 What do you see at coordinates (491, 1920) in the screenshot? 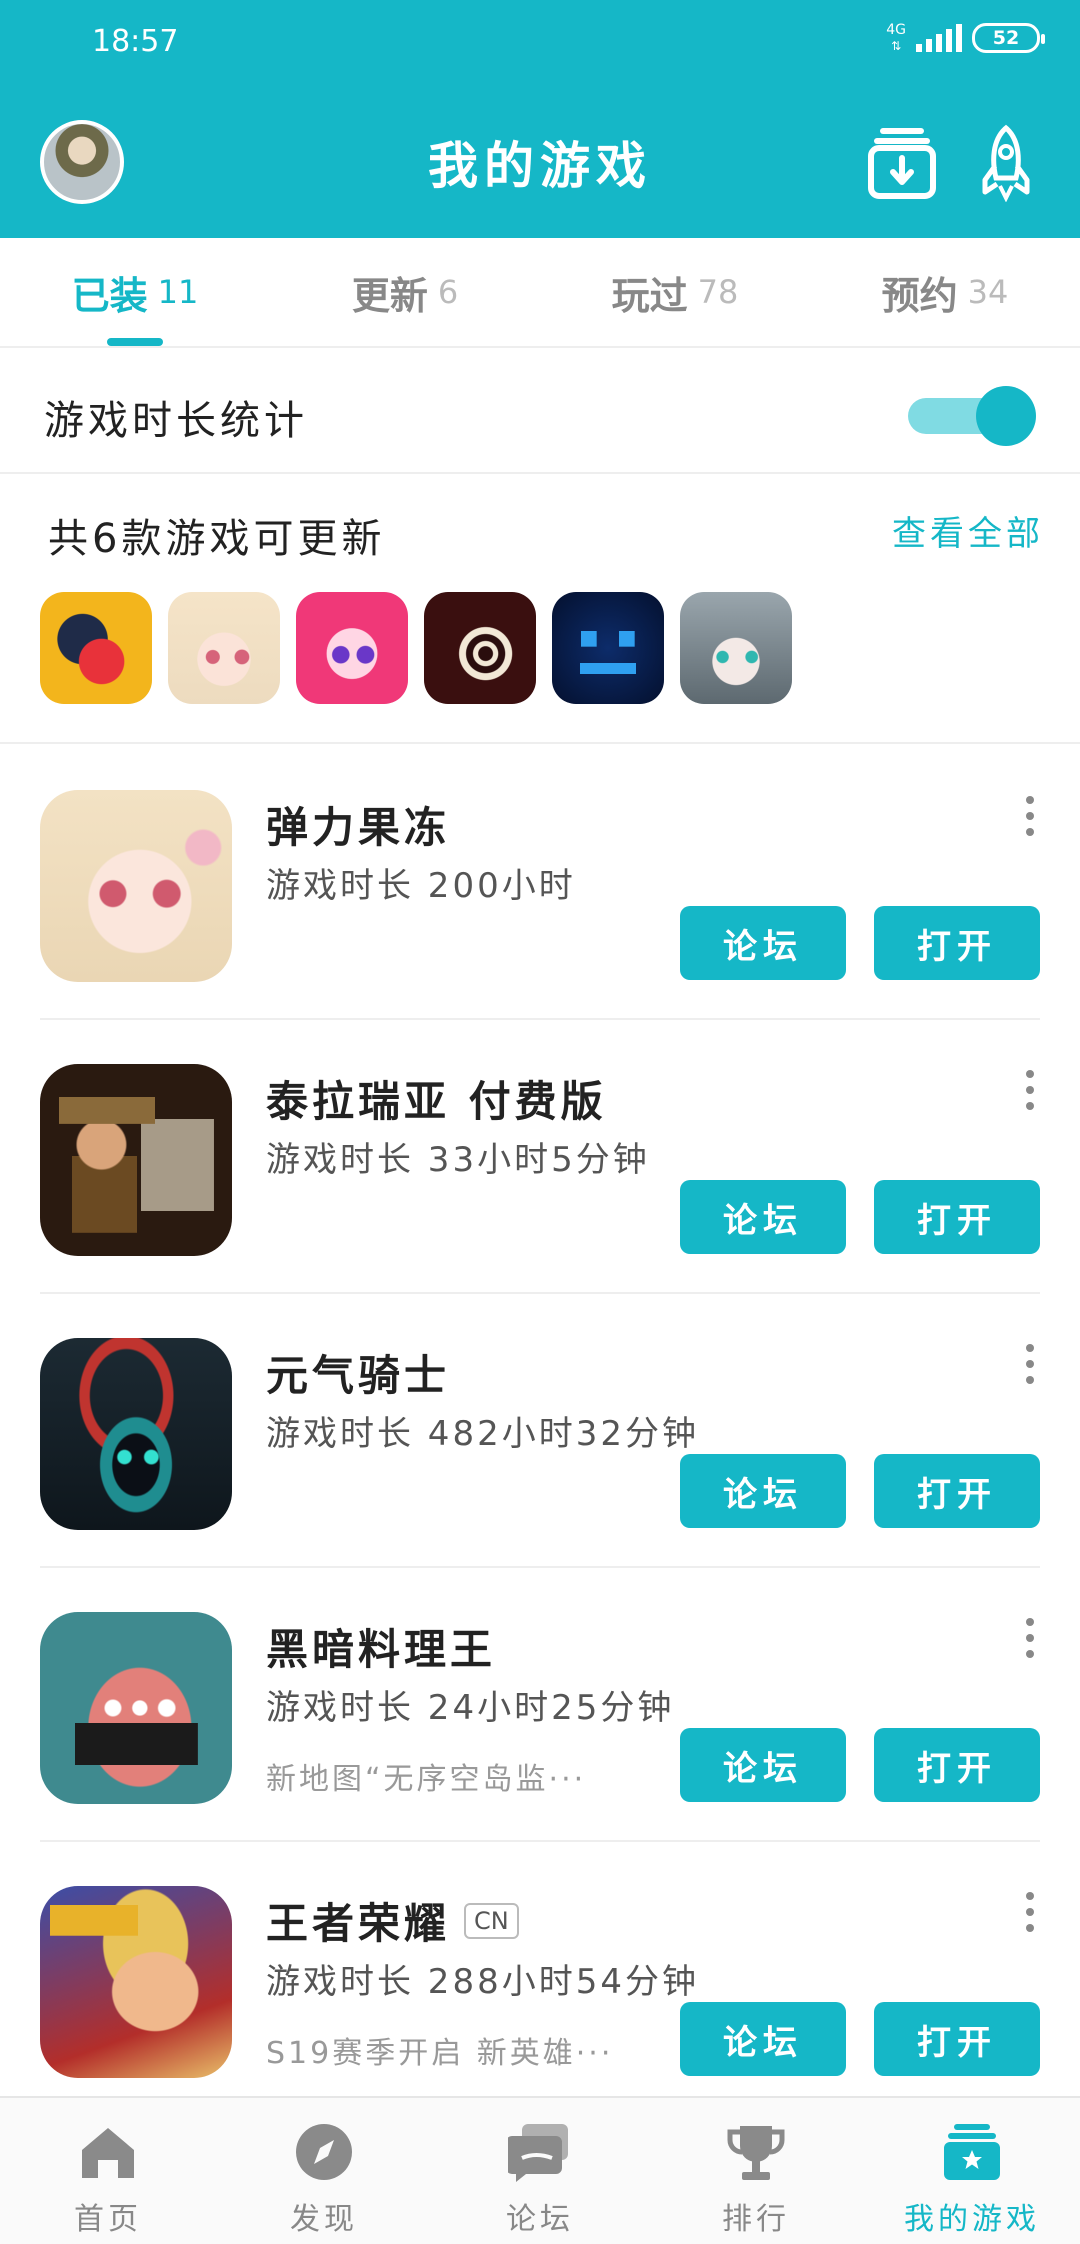
I see `region-badge: CN` at bounding box center [491, 1920].